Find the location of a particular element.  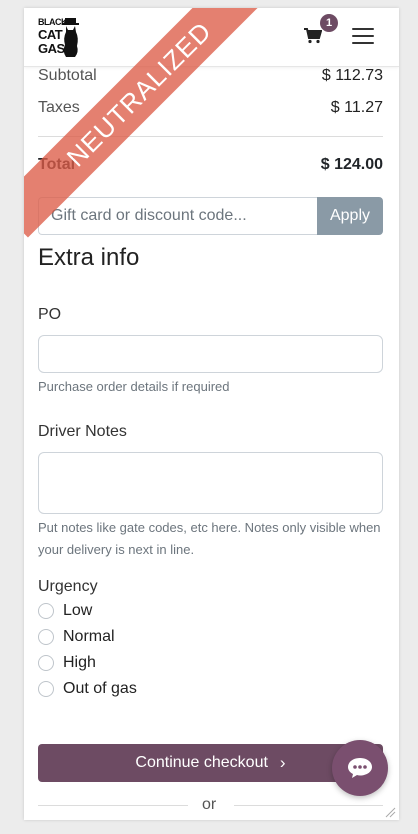

urgency-option-high: High is located at coordinates (67, 663).